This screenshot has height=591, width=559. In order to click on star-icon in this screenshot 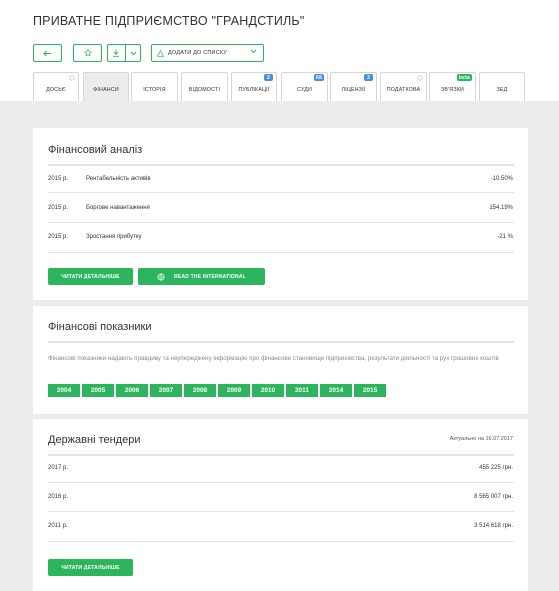, I will do `click(87, 53)`.